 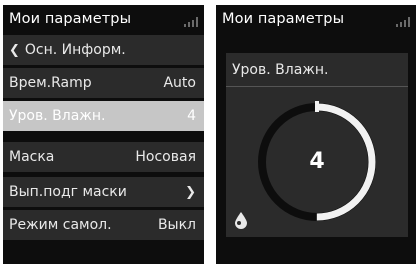 What do you see at coordinates (241, 220) in the screenshot?
I see `water-drop-icon` at bounding box center [241, 220].